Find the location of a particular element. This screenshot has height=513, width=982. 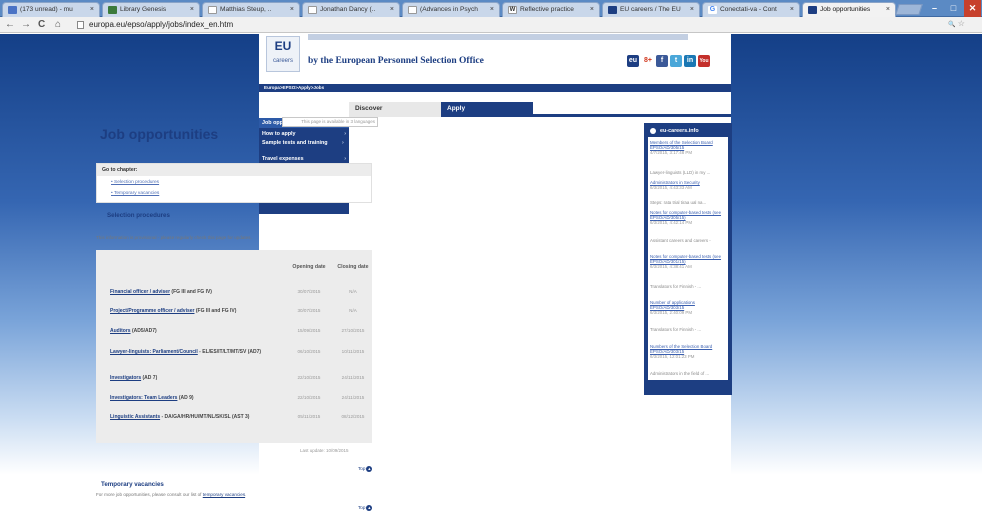

maximize-button: □ is located at coordinates (953, 8).